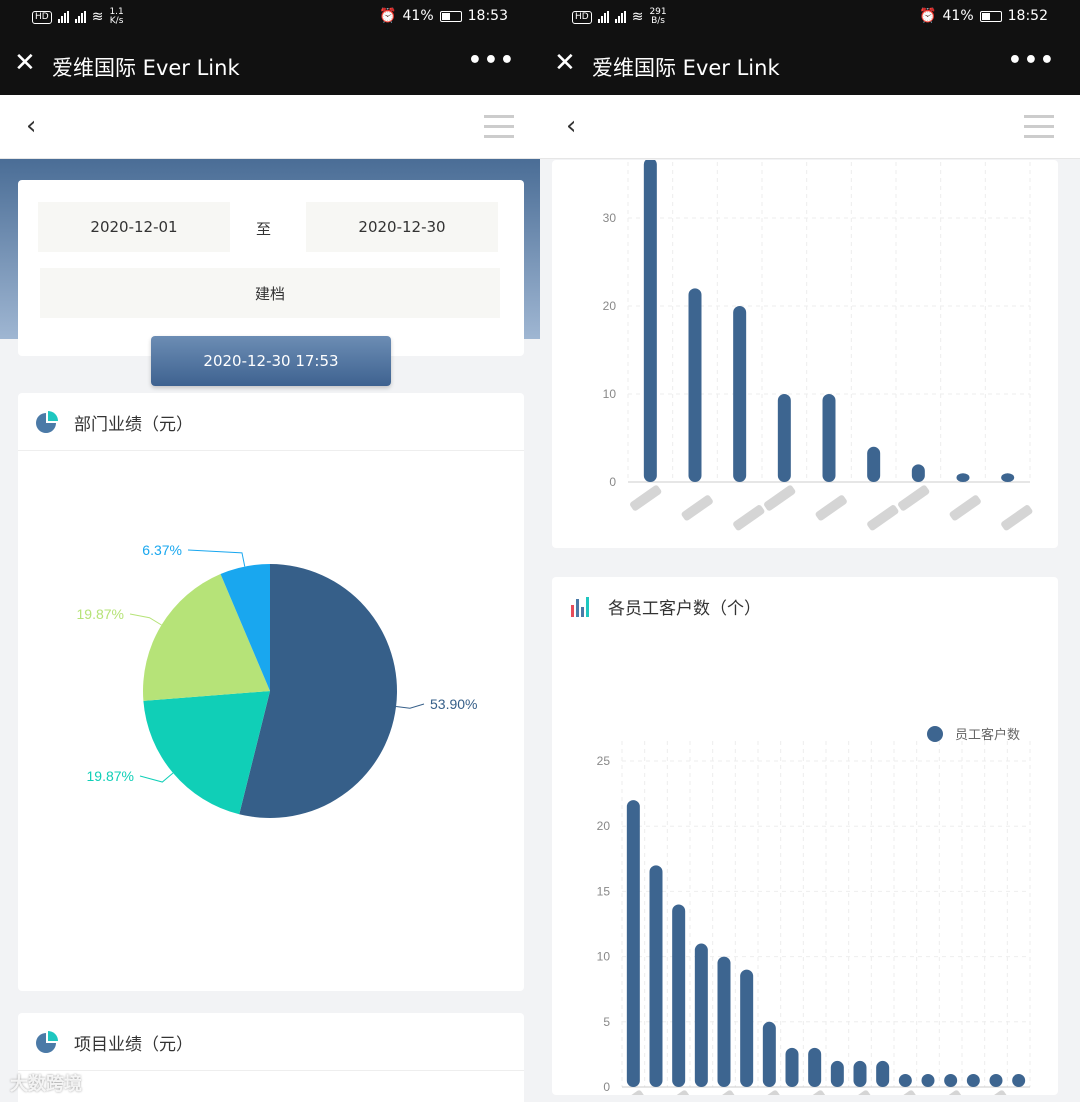 Image resolution: width=1080 pixels, height=1102 pixels. I want to click on pie-label: 6.37%, so click(162, 550).